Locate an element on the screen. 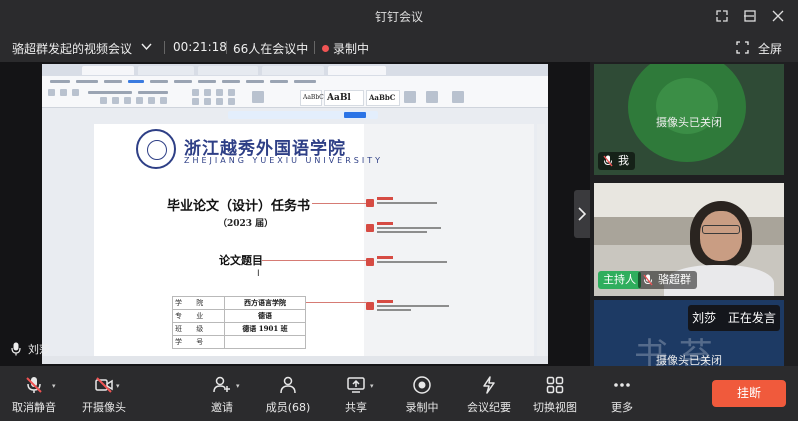  host-badge: 主持人 is located at coordinates (619, 280).